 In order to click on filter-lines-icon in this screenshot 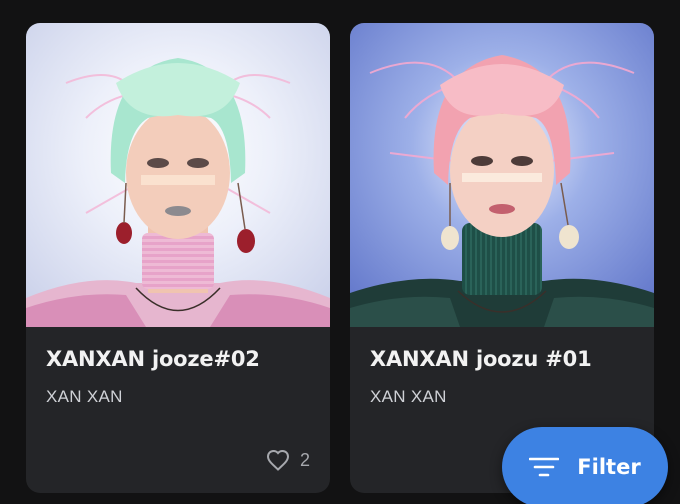, I will do `click(544, 467)`.